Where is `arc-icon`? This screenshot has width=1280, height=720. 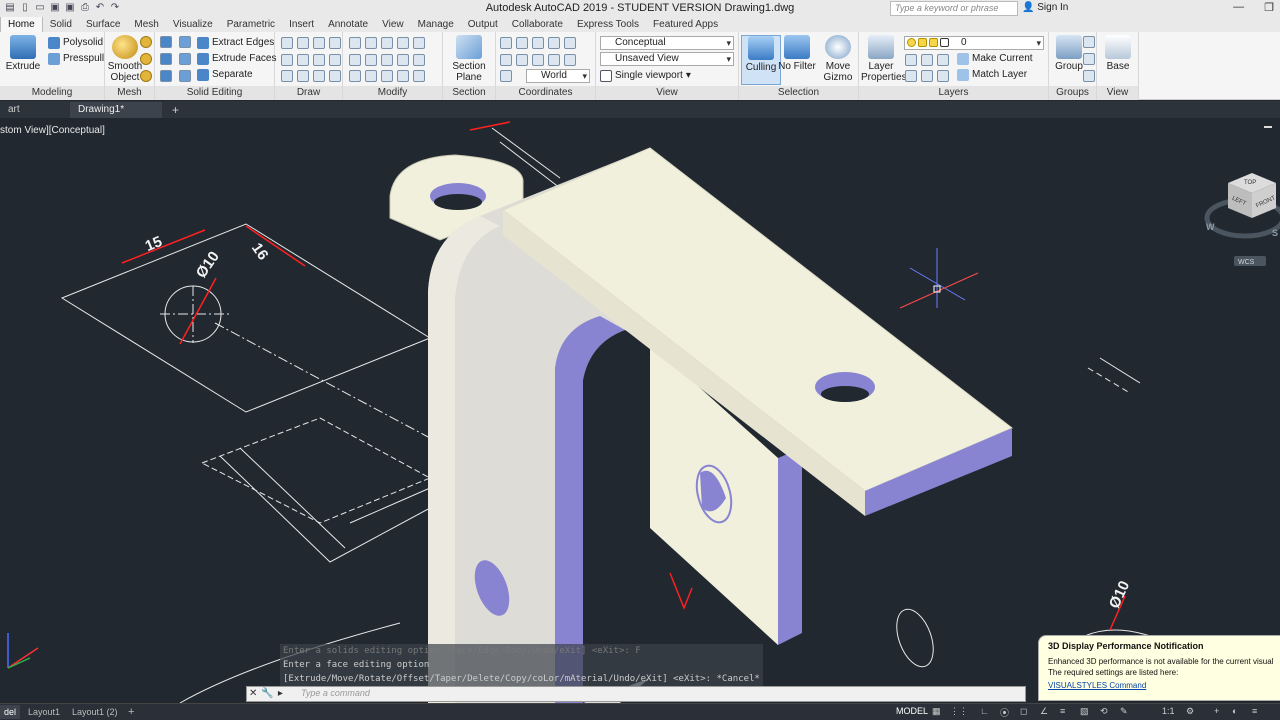 arc-icon is located at coordinates (335, 43).